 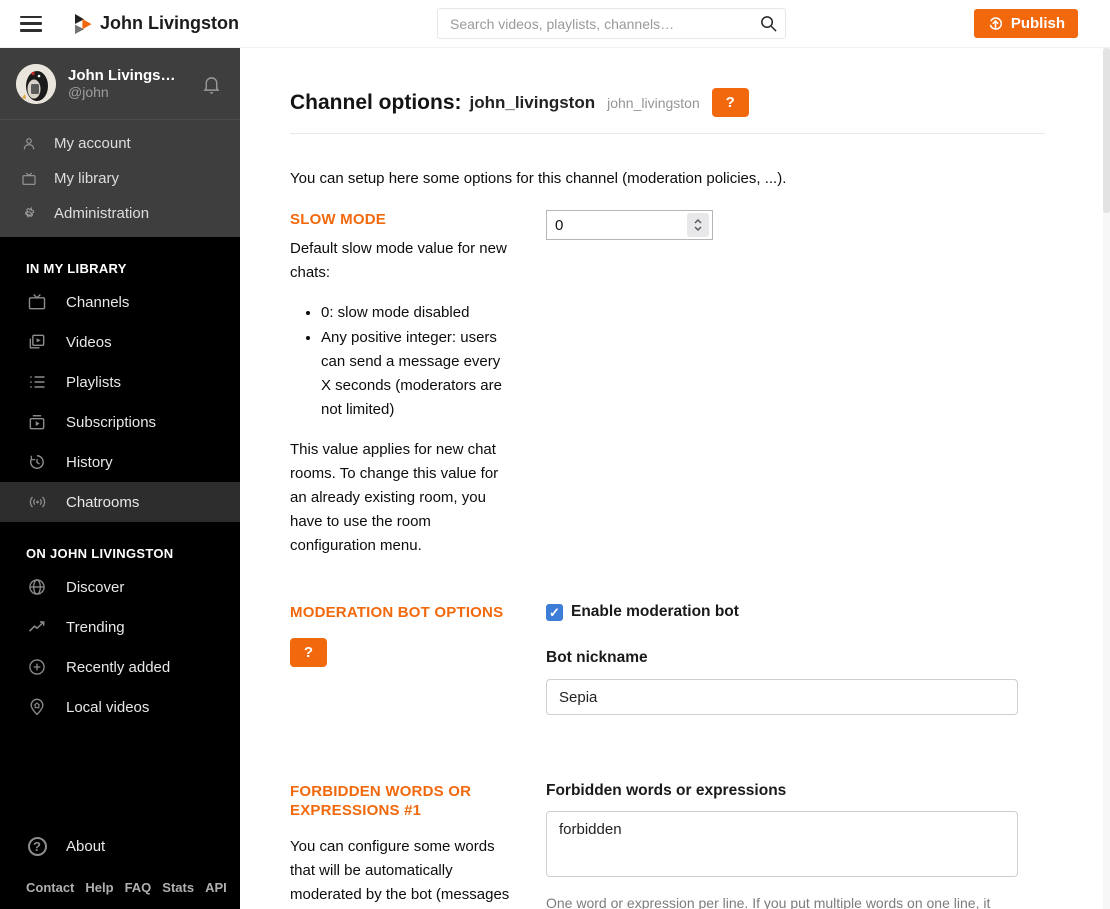 I want to click on sidebar-item-administration: Administration, so click(x=120, y=213).